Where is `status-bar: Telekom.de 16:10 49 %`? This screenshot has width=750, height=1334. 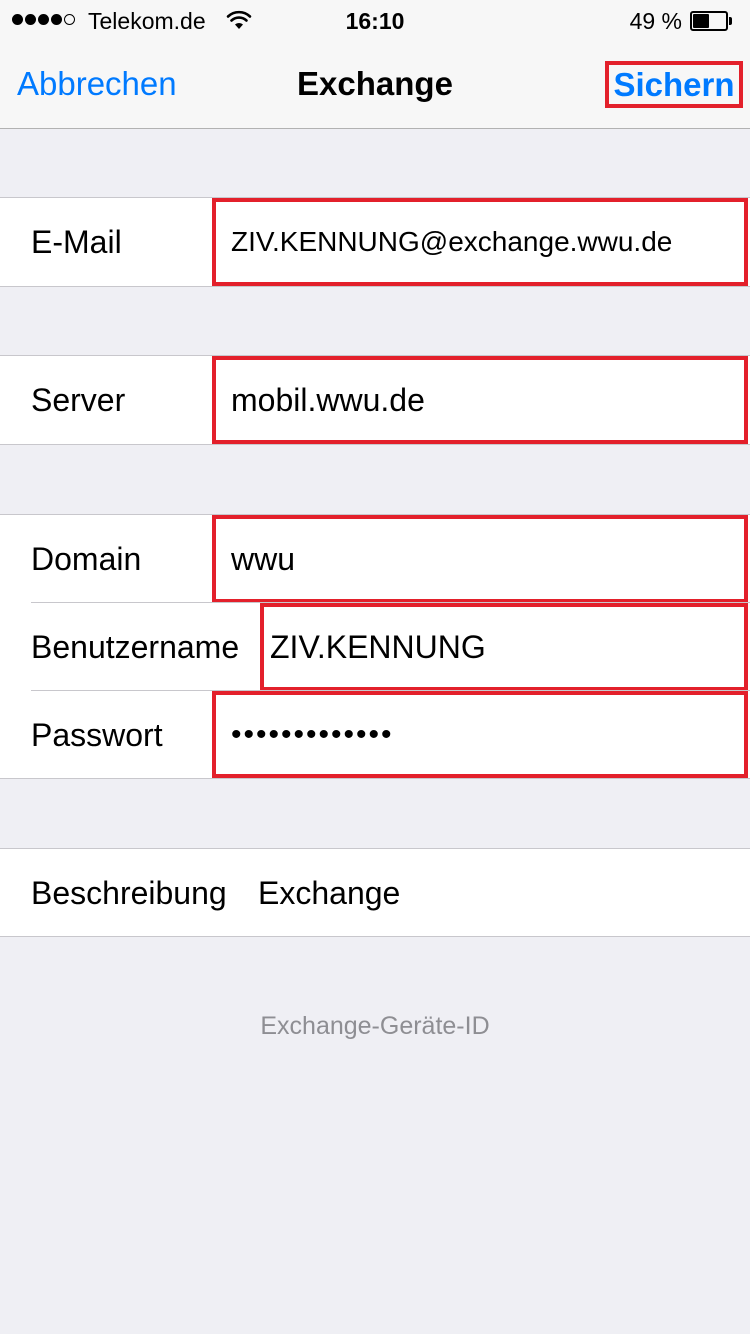 status-bar: Telekom.de 16:10 49 % is located at coordinates (375, 20).